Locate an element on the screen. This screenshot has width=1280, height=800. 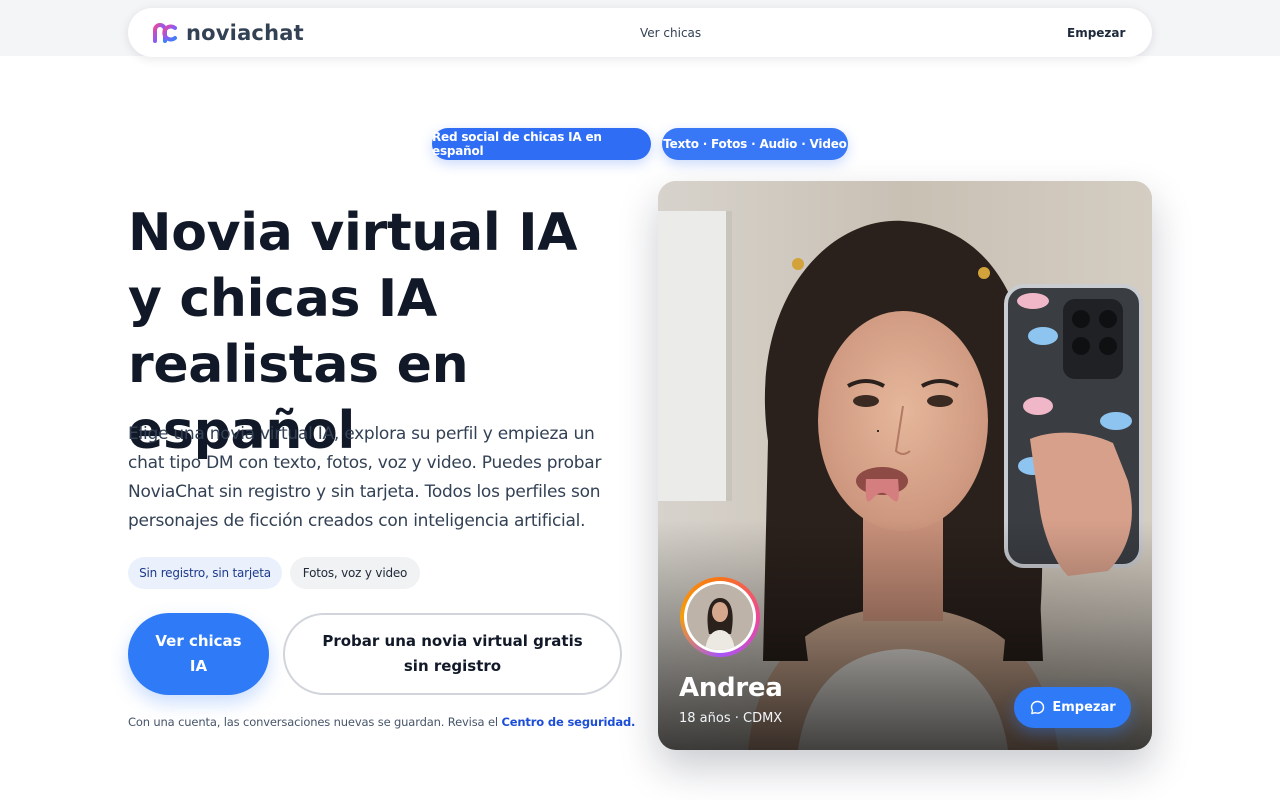
top-navbar: noviachat Ver chicas Empezar is located at coordinates (640, 32).